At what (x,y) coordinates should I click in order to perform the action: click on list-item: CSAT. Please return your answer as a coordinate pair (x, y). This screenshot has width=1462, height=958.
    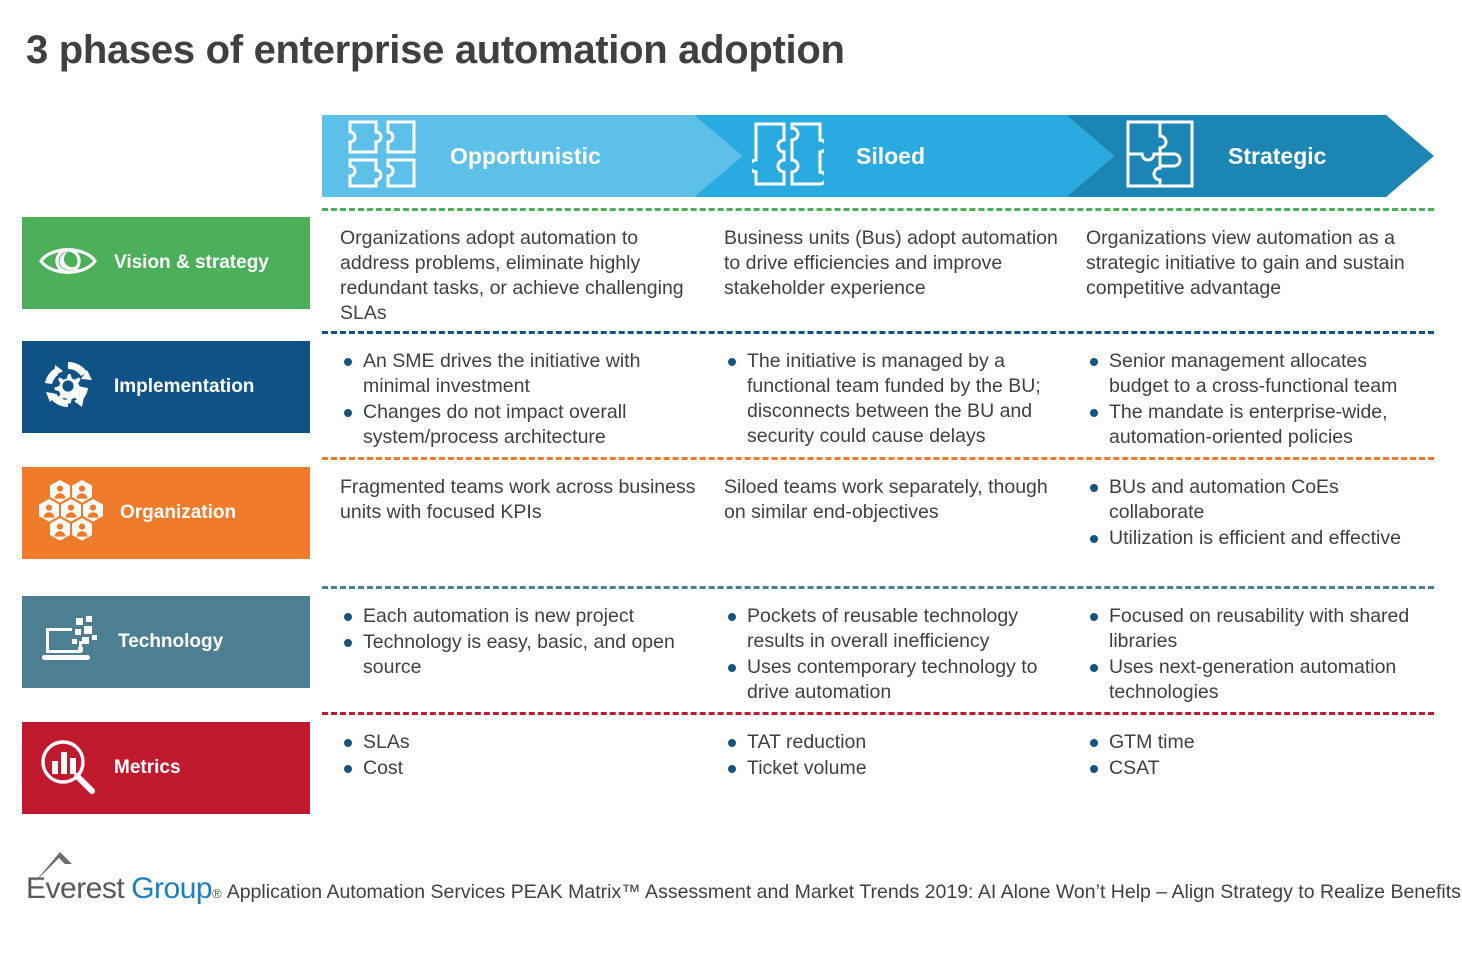
    Looking at the image, I should click on (1251, 768).